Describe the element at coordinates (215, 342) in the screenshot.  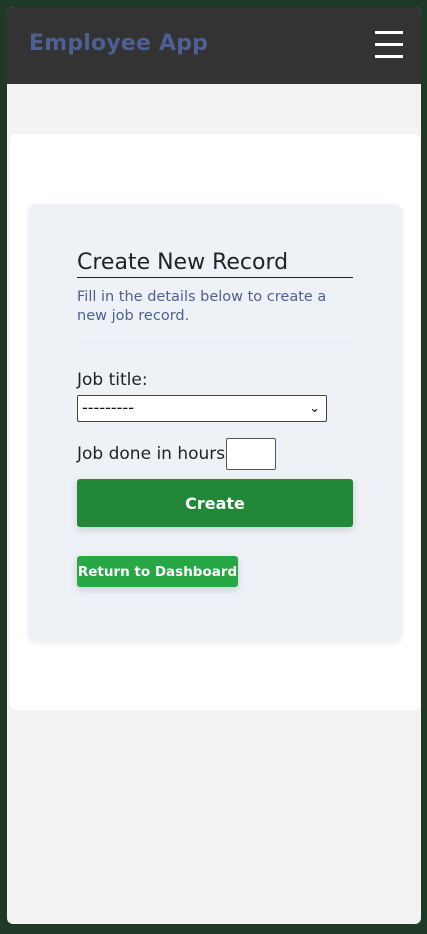
I see `divider` at that location.